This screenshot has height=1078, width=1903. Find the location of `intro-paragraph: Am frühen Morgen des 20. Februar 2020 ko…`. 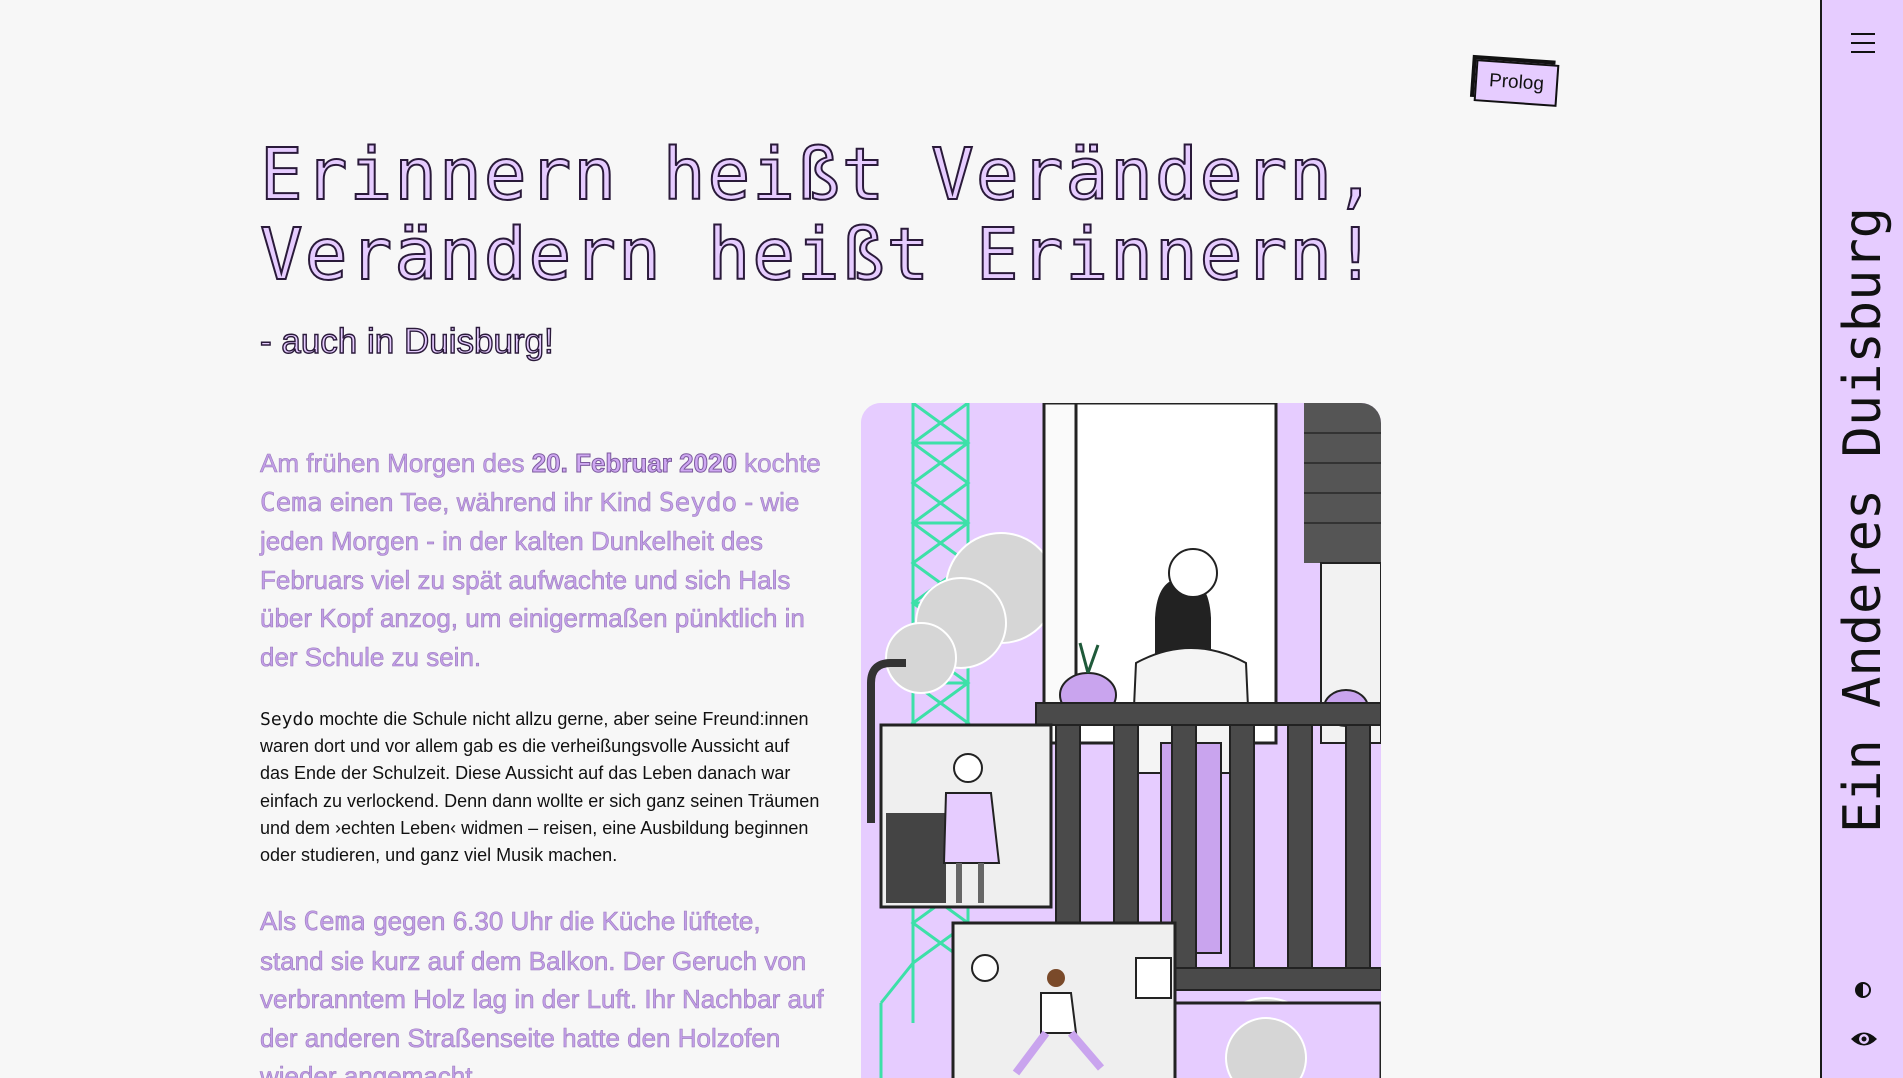

intro-paragraph: Am frühen Morgen des 20. Februar 2020 ko… is located at coordinates (545, 560).